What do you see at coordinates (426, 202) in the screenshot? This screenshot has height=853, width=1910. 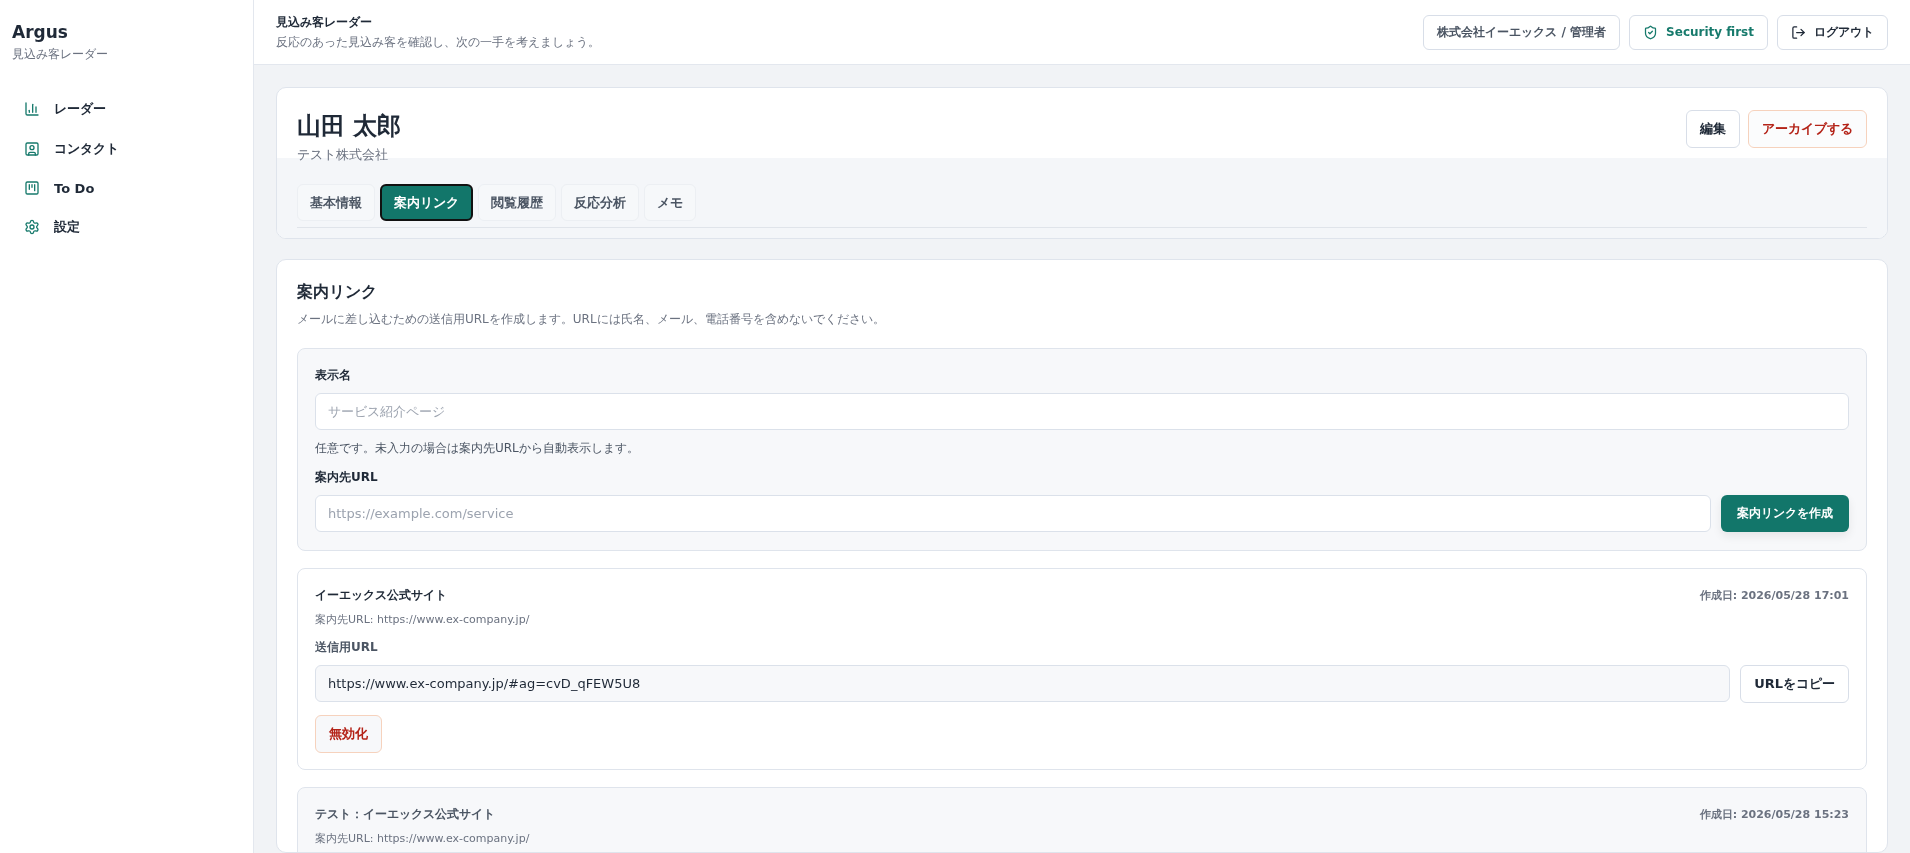 I see `tab: 案内リンク` at bounding box center [426, 202].